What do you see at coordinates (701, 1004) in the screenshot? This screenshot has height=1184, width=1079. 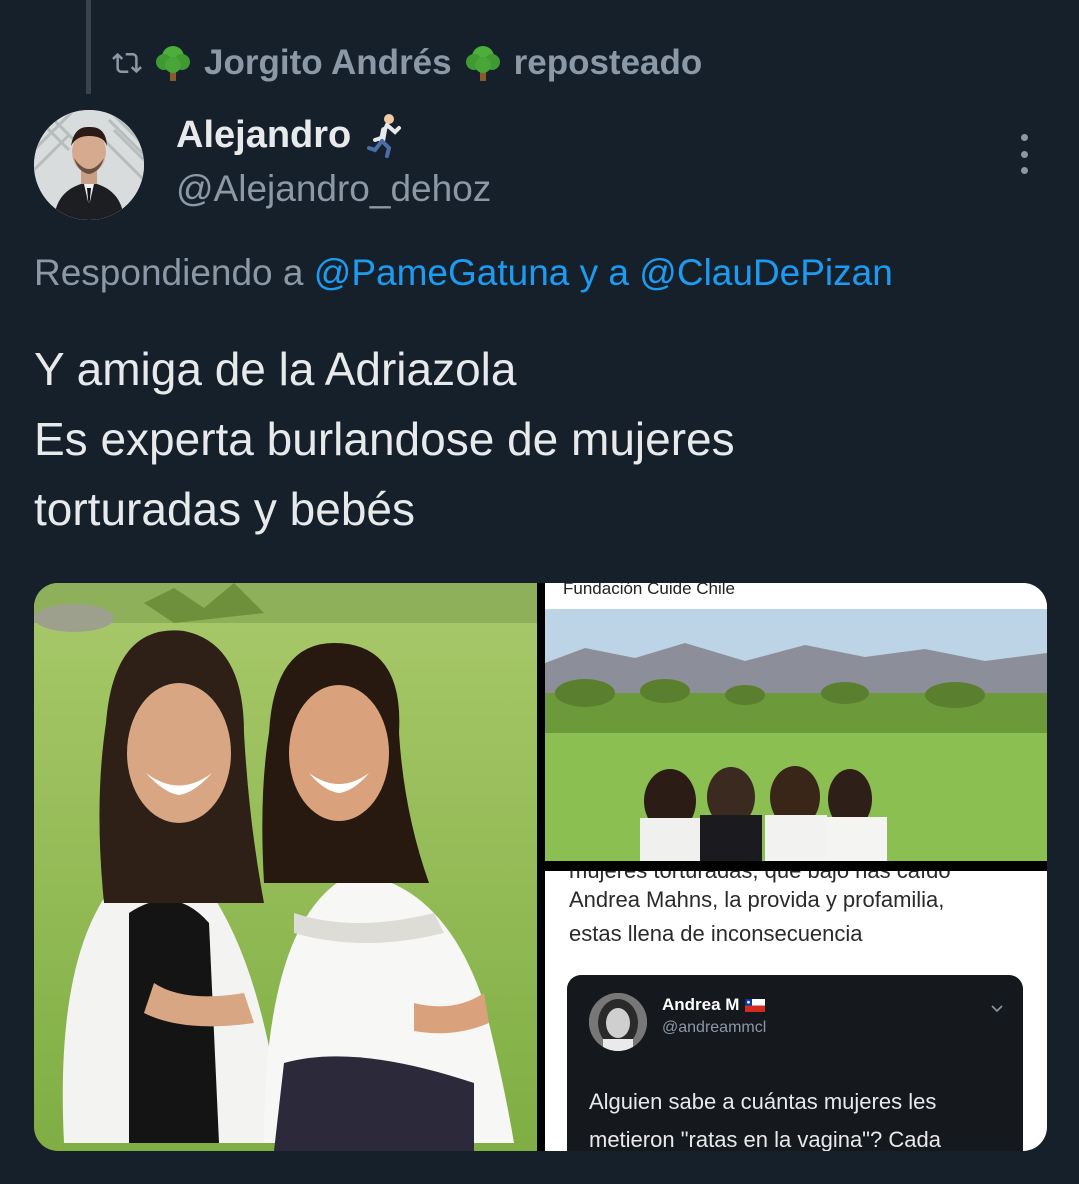 I see `embedded-display-name: Andrea M` at bounding box center [701, 1004].